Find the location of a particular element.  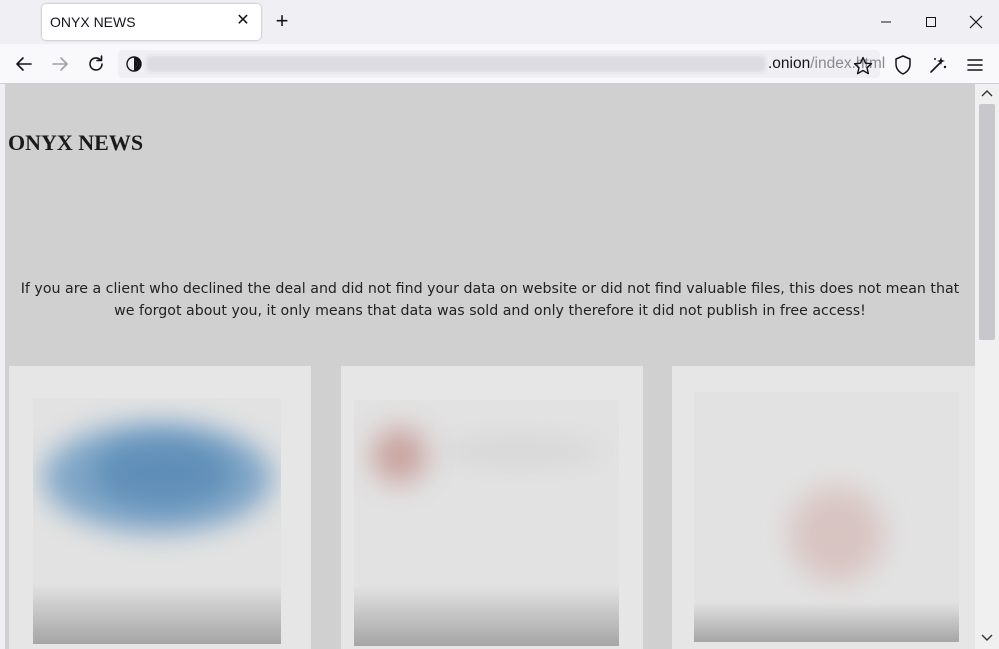

new-tab-button: + is located at coordinates (282, 21).